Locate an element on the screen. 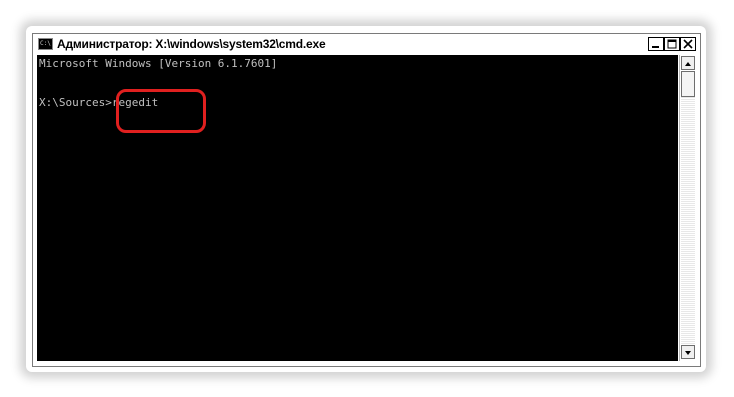 The width and height of the screenshot is (734, 397). minimize-icon is located at coordinates (655, 47).